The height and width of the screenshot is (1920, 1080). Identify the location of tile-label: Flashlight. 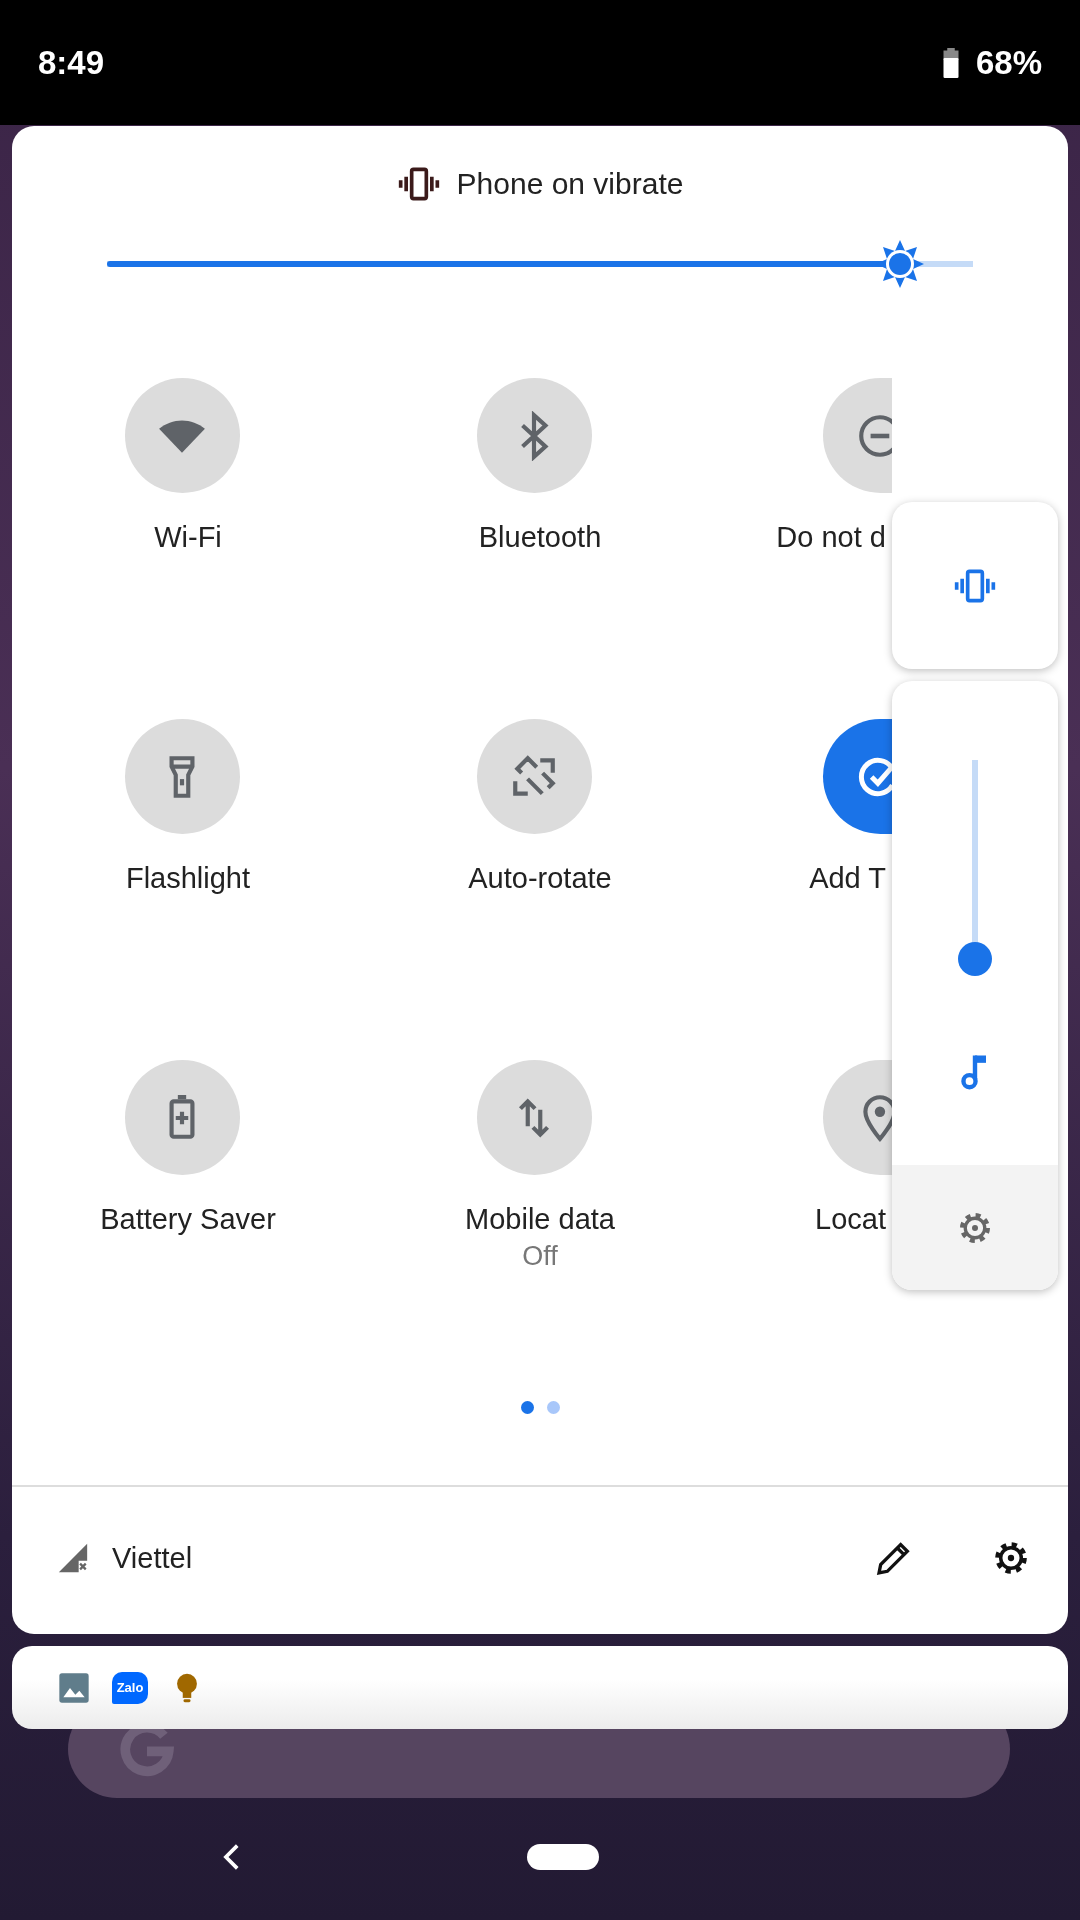
(188, 878).